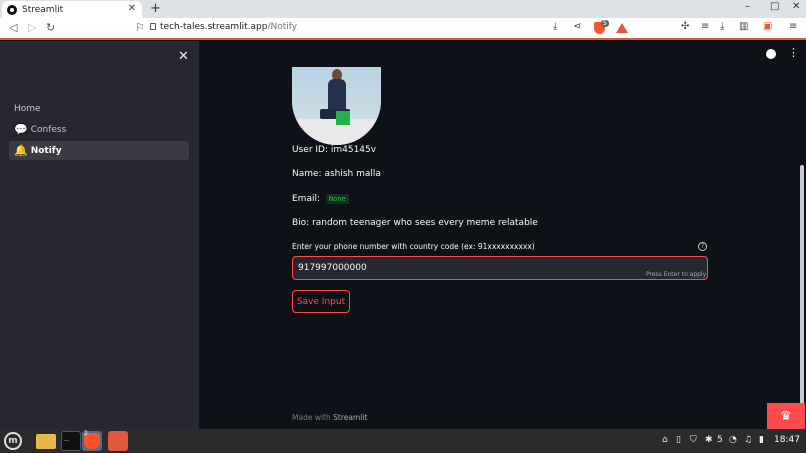 This screenshot has width=806, height=453. Describe the element at coordinates (705, 26) in the screenshot. I see `playlist-icon: ≡` at that location.